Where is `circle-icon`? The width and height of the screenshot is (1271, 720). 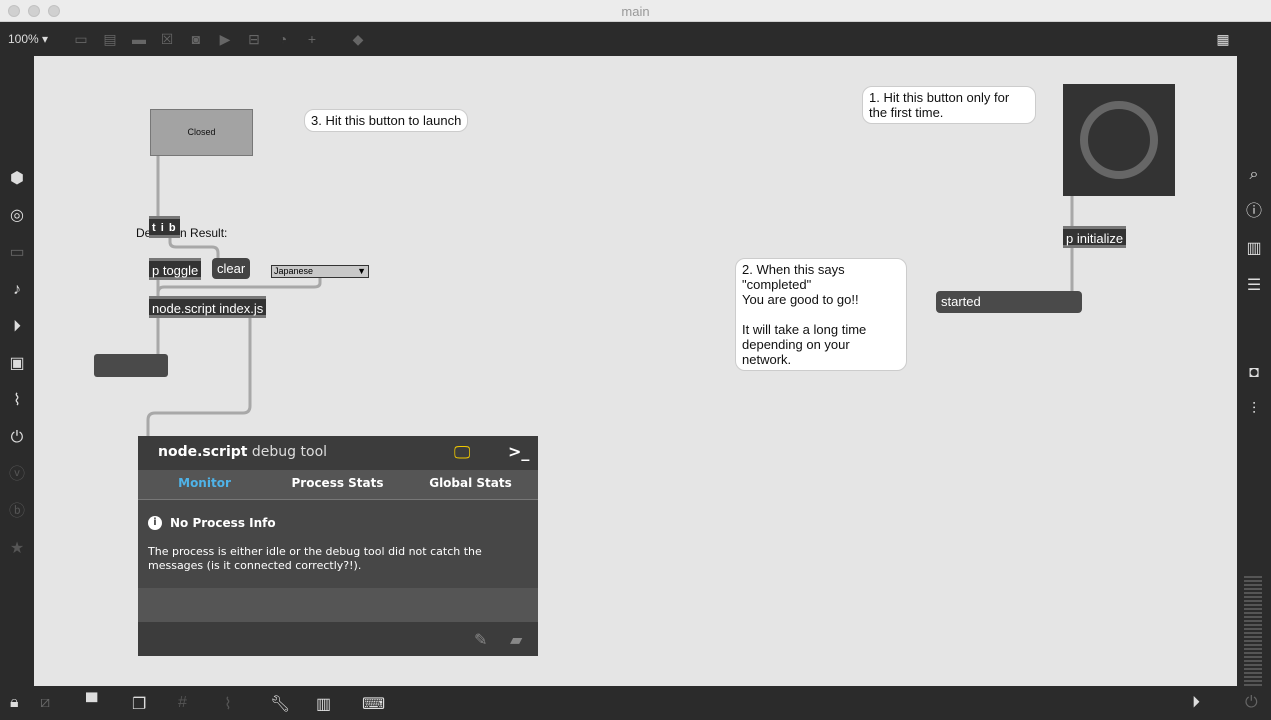
circle-icon is located at coordinates (1119, 140).